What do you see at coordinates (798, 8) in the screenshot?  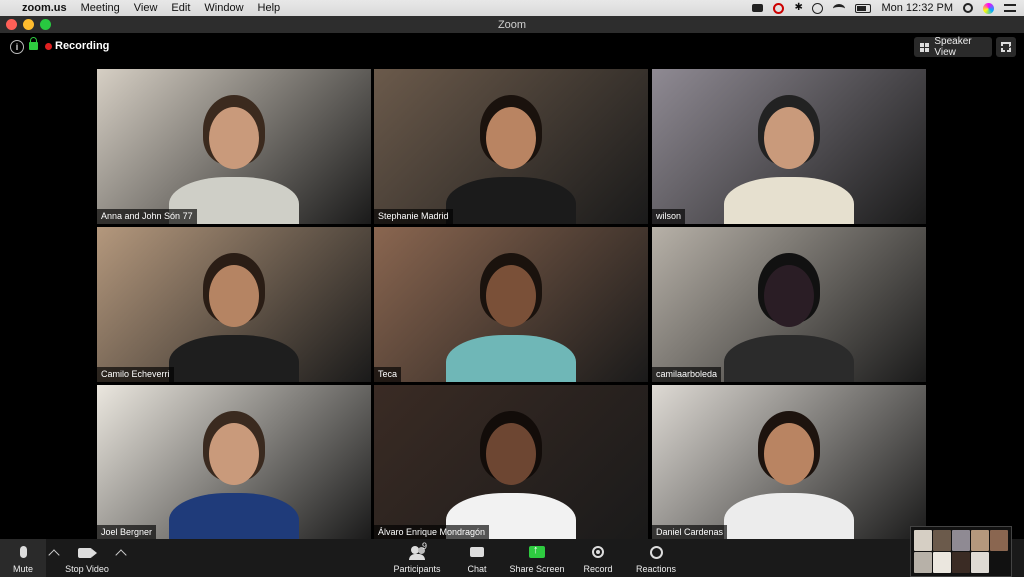 I see `bluetooth-icon: ✱` at bounding box center [798, 8].